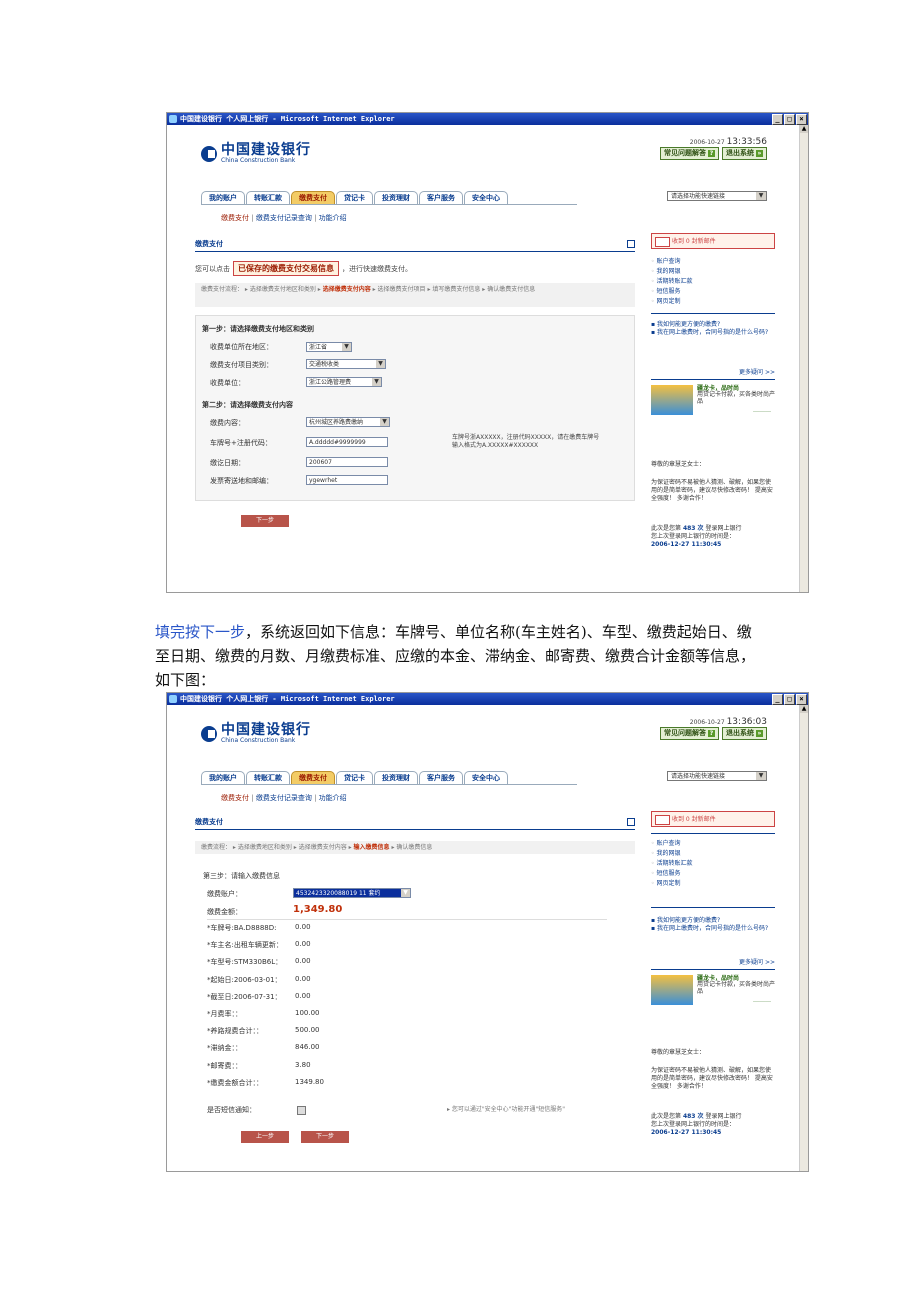 The image size is (920, 1302). What do you see at coordinates (693, 1124) in the screenshot?
I see `last-login-label: 您上次登录网上银行的时间是：` at bounding box center [693, 1124].